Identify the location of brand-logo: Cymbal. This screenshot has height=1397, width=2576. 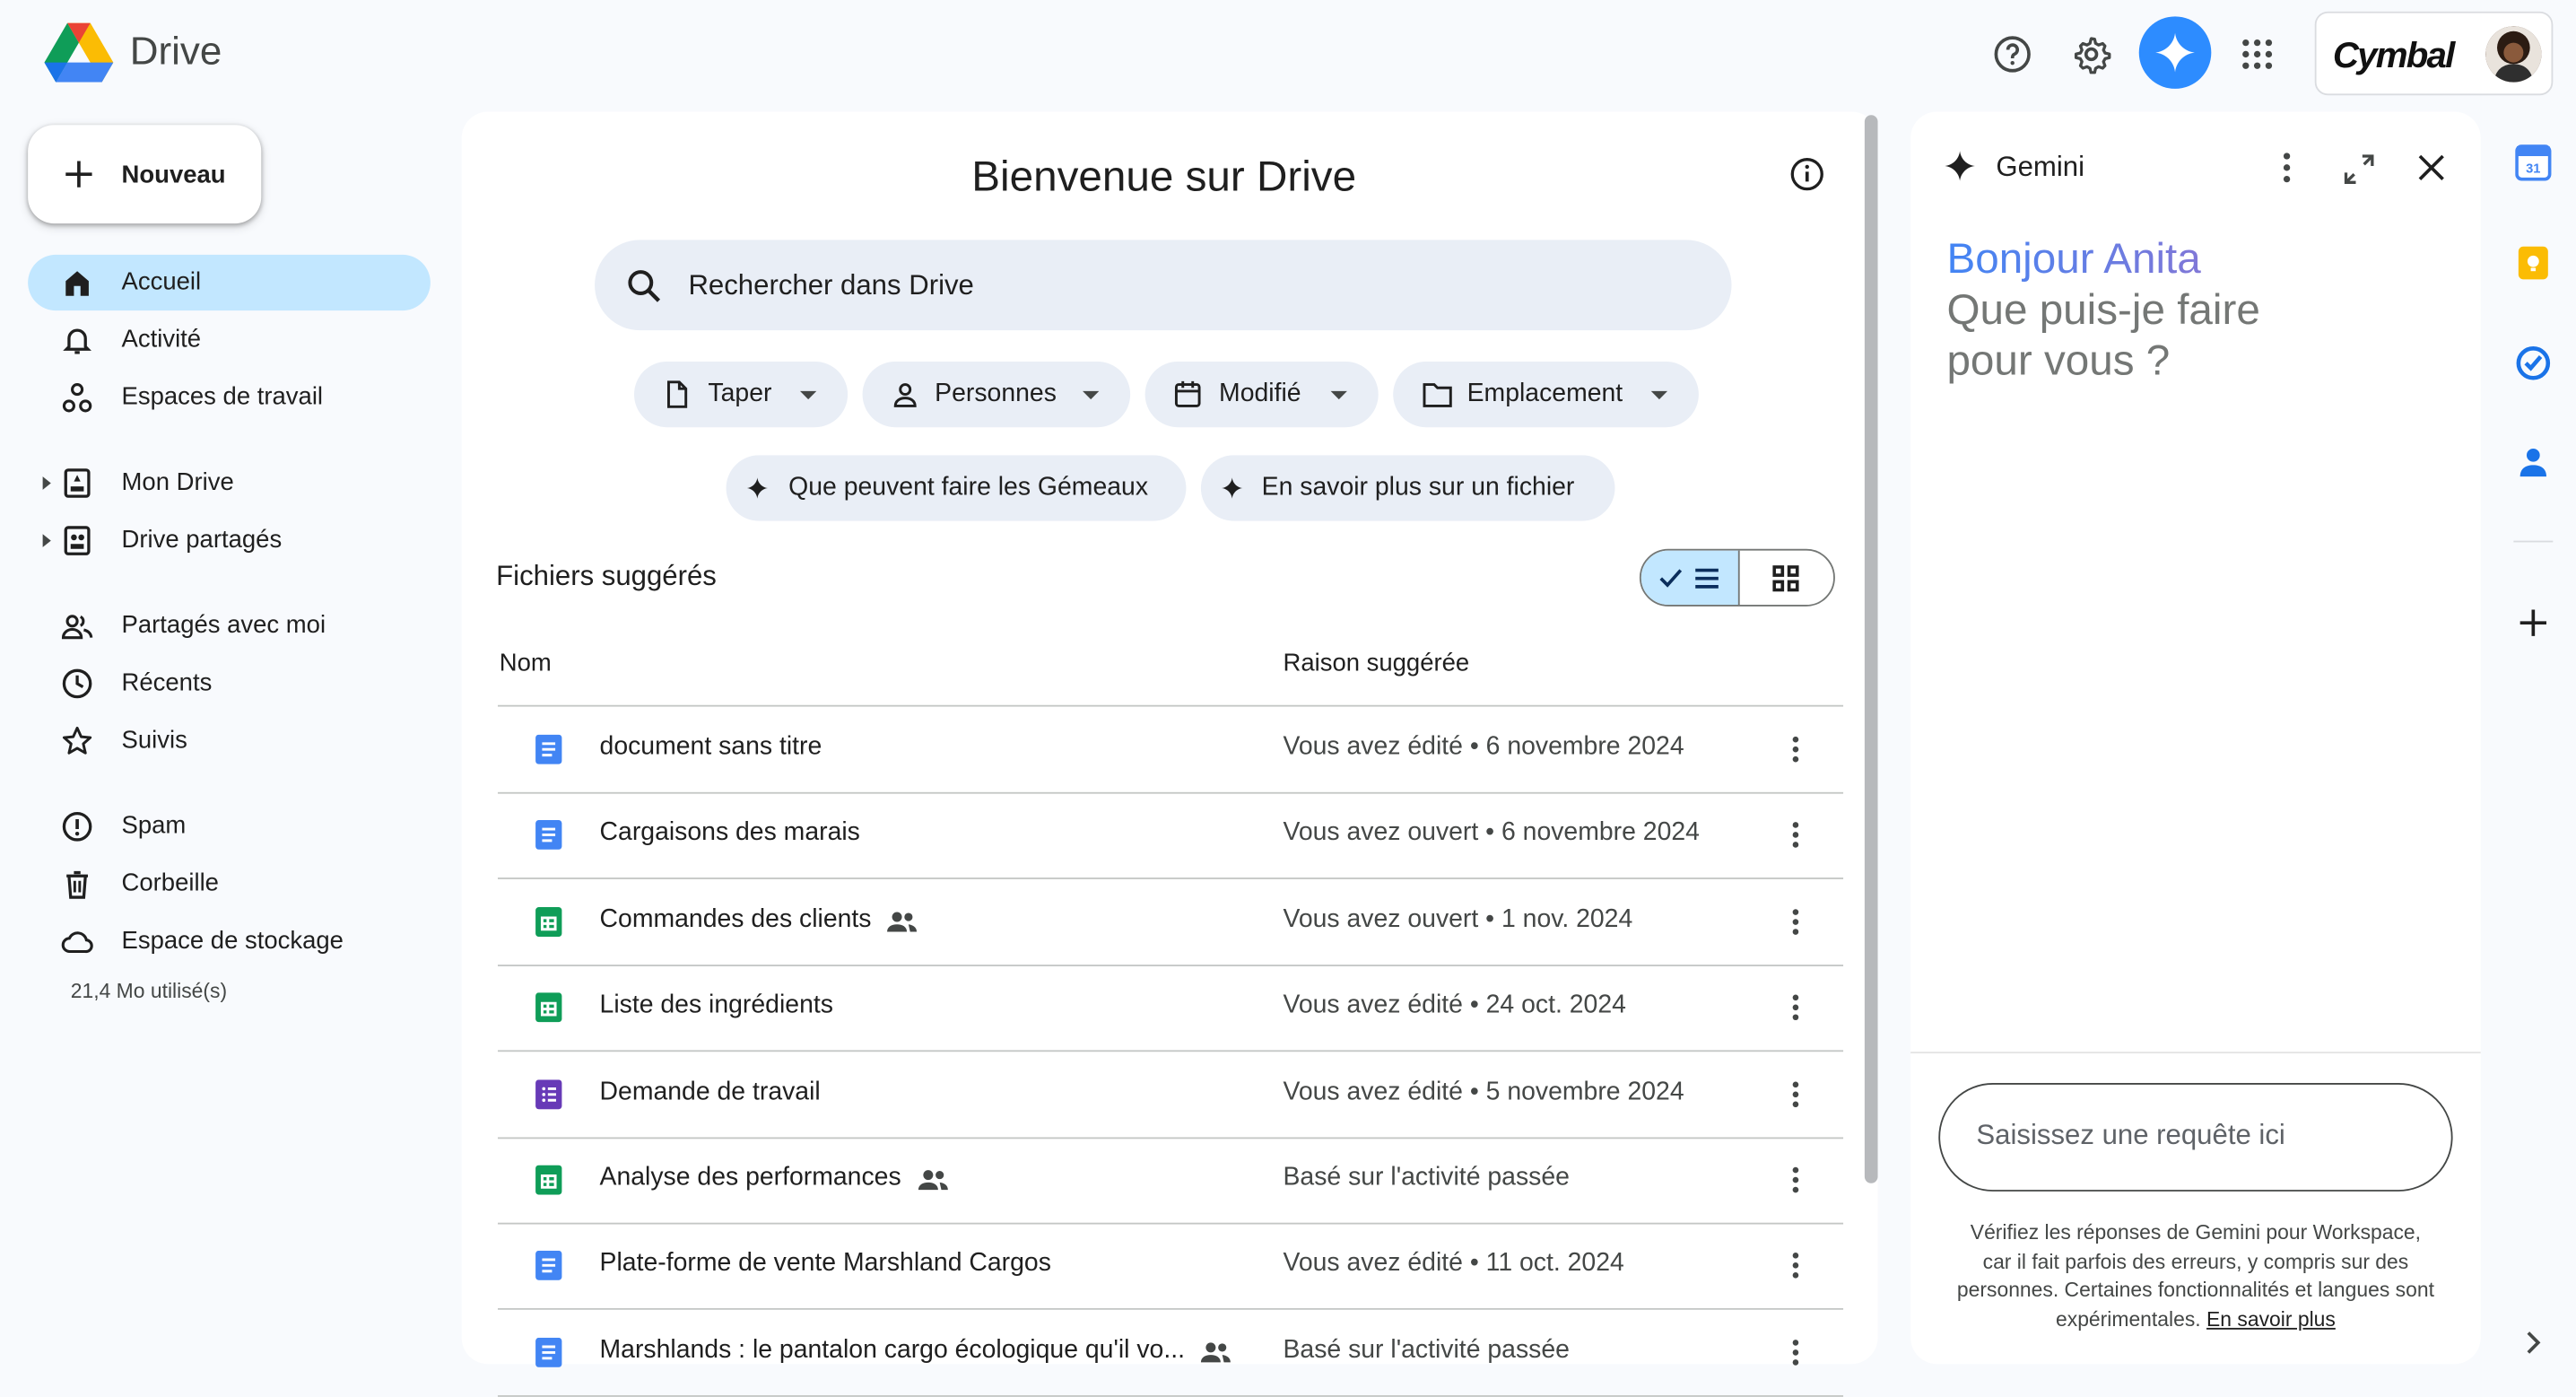
(2393, 55).